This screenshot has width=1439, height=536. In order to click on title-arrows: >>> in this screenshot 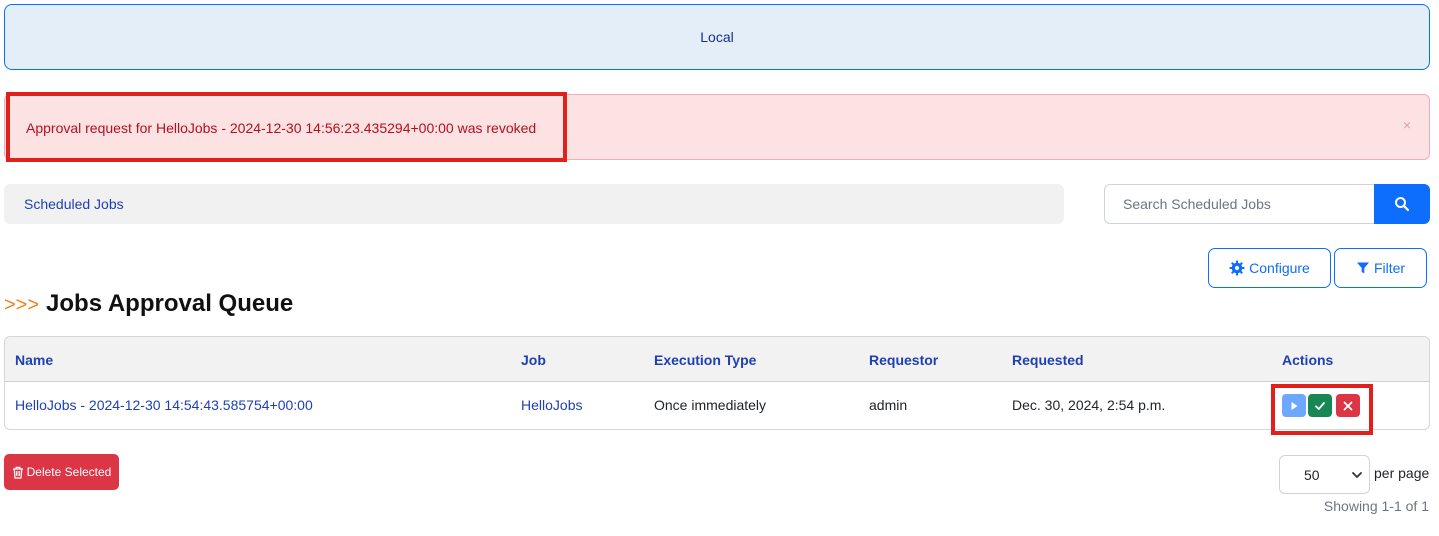, I will do `click(22, 305)`.